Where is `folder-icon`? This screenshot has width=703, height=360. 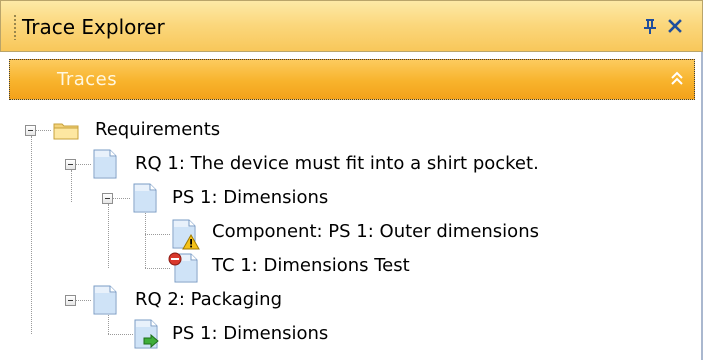
folder-icon is located at coordinates (66, 131).